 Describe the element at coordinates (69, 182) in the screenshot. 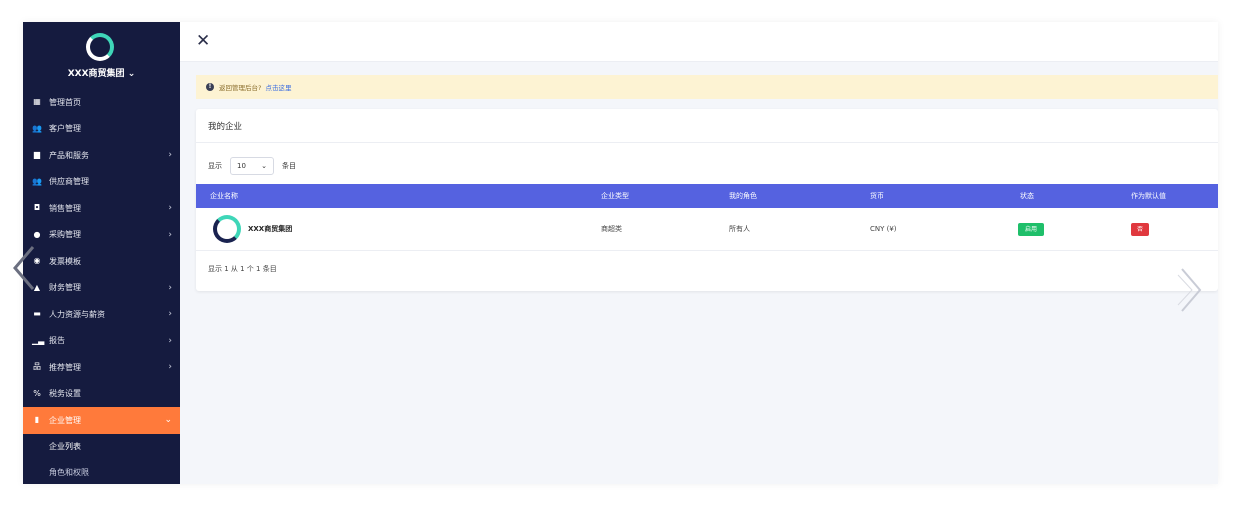

I see `sidebar-item-label: 供应商管理` at that location.